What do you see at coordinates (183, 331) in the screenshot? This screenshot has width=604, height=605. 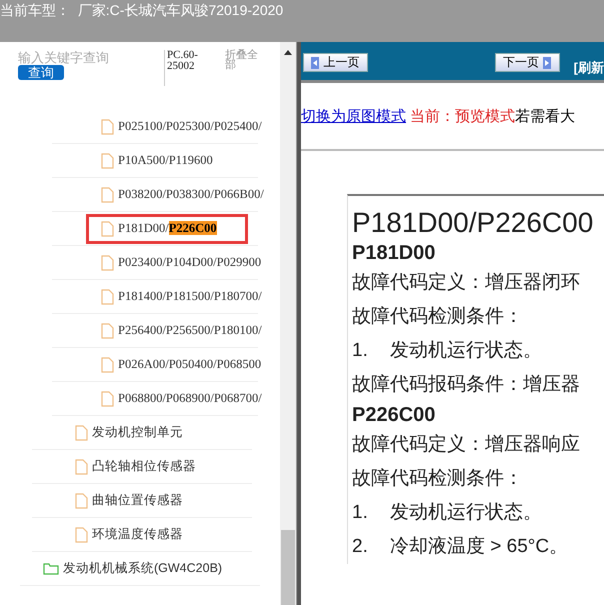 I see `tree-item: P256400/P256500/P180100/` at bounding box center [183, 331].